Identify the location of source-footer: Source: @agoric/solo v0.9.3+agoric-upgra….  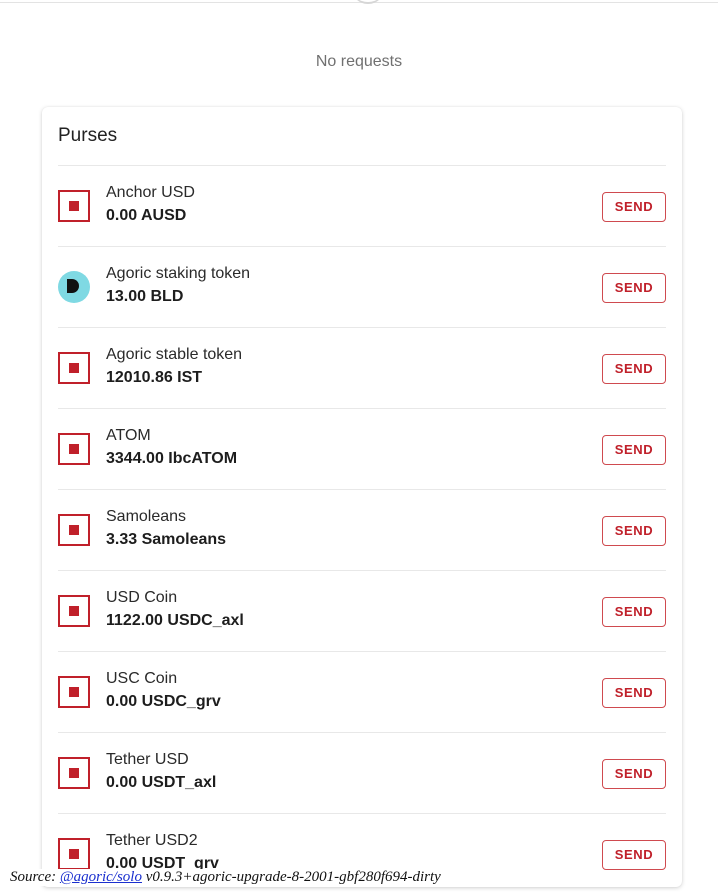
(225, 877).